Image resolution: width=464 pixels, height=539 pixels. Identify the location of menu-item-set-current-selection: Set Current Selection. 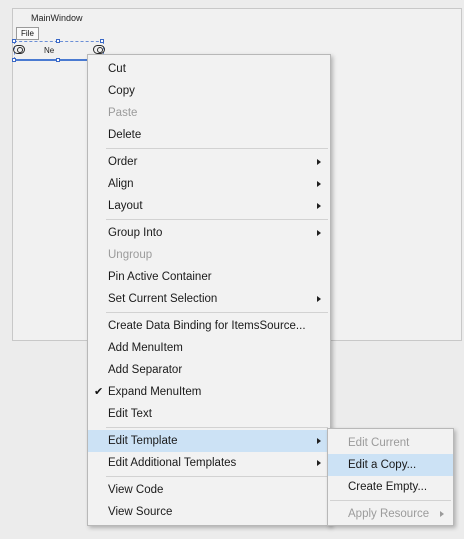
(209, 299).